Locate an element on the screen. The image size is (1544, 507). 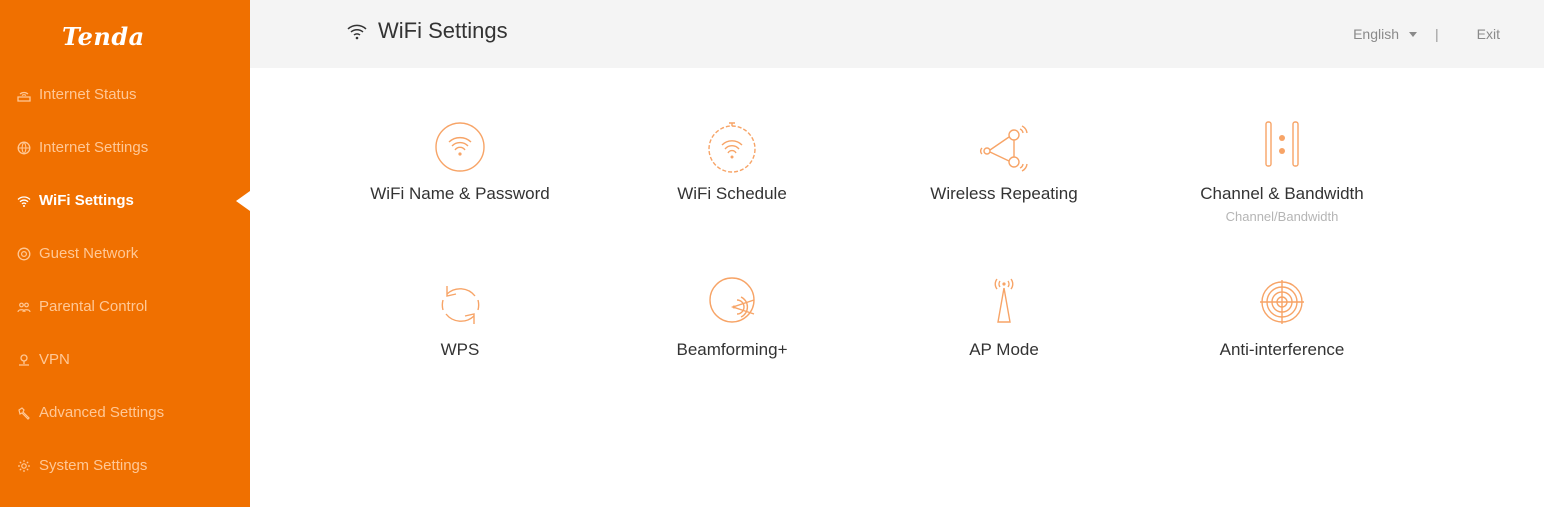
sidebar-item-label: Parental Control is located at coordinates (93, 306).